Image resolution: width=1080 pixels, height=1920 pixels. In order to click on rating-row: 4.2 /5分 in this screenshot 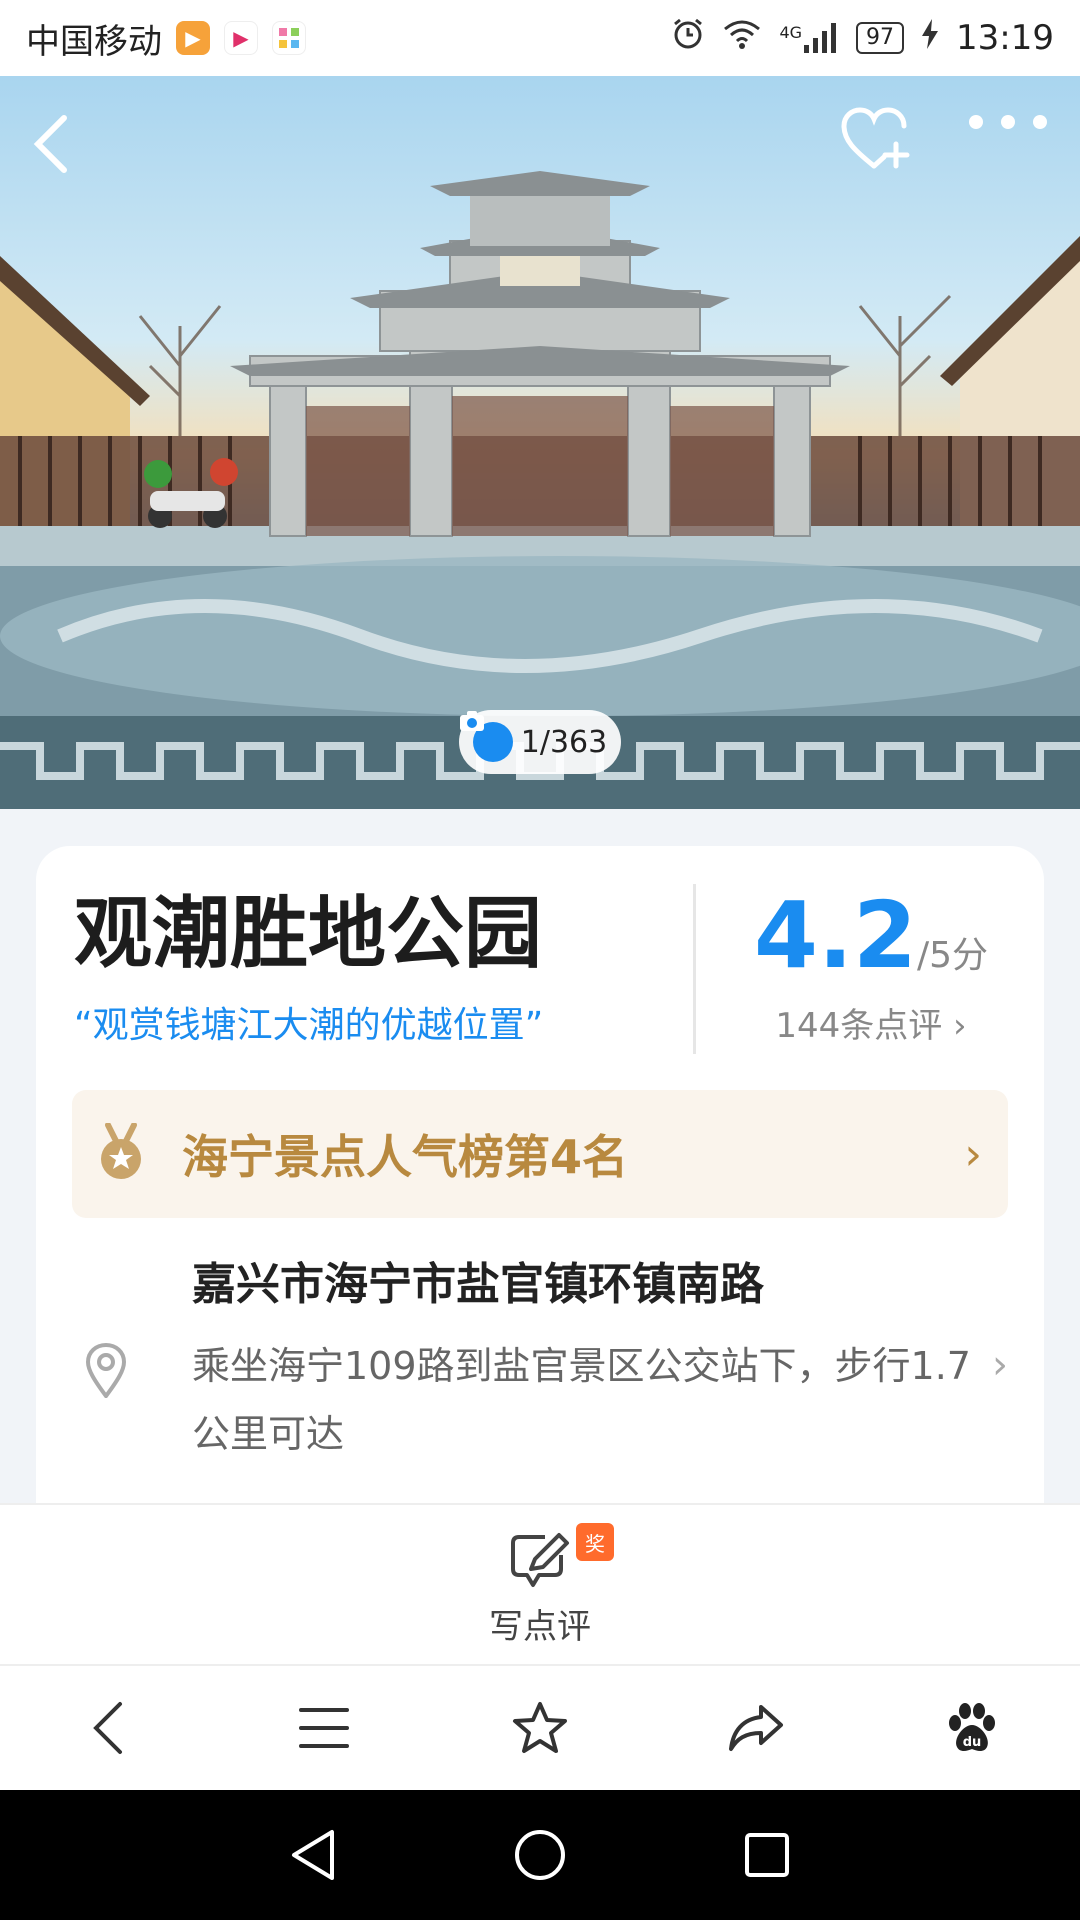, I will do `click(871, 936)`.